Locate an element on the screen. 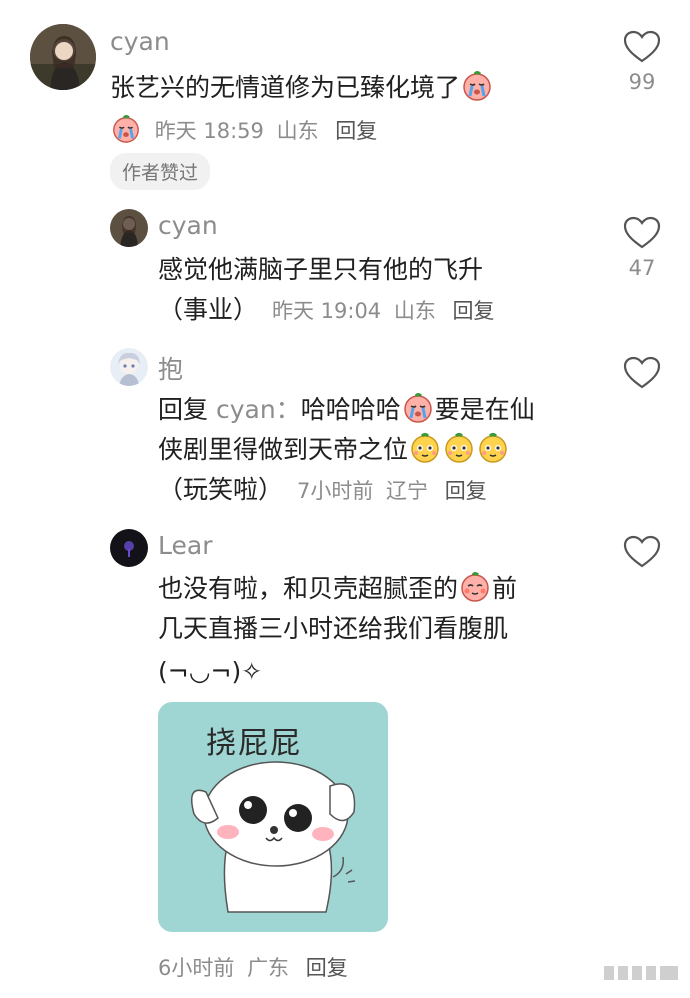 This screenshot has width=690, height=998. comment-text-line3: （玩笑啦） 7小时前 辽宁 回复 is located at coordinates (322, 490).